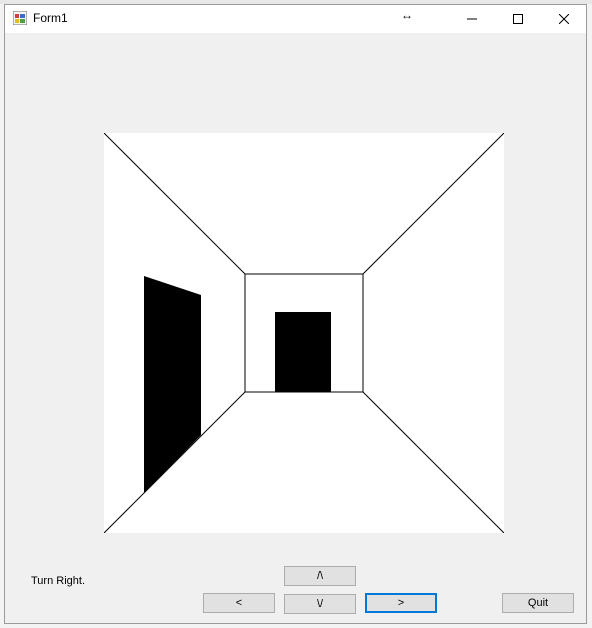 The height and width of the screenshot is (628, 592). Describe the element at coordinates (320, 576) in the screenshot. I see `move-forward-button: /\` at that location.